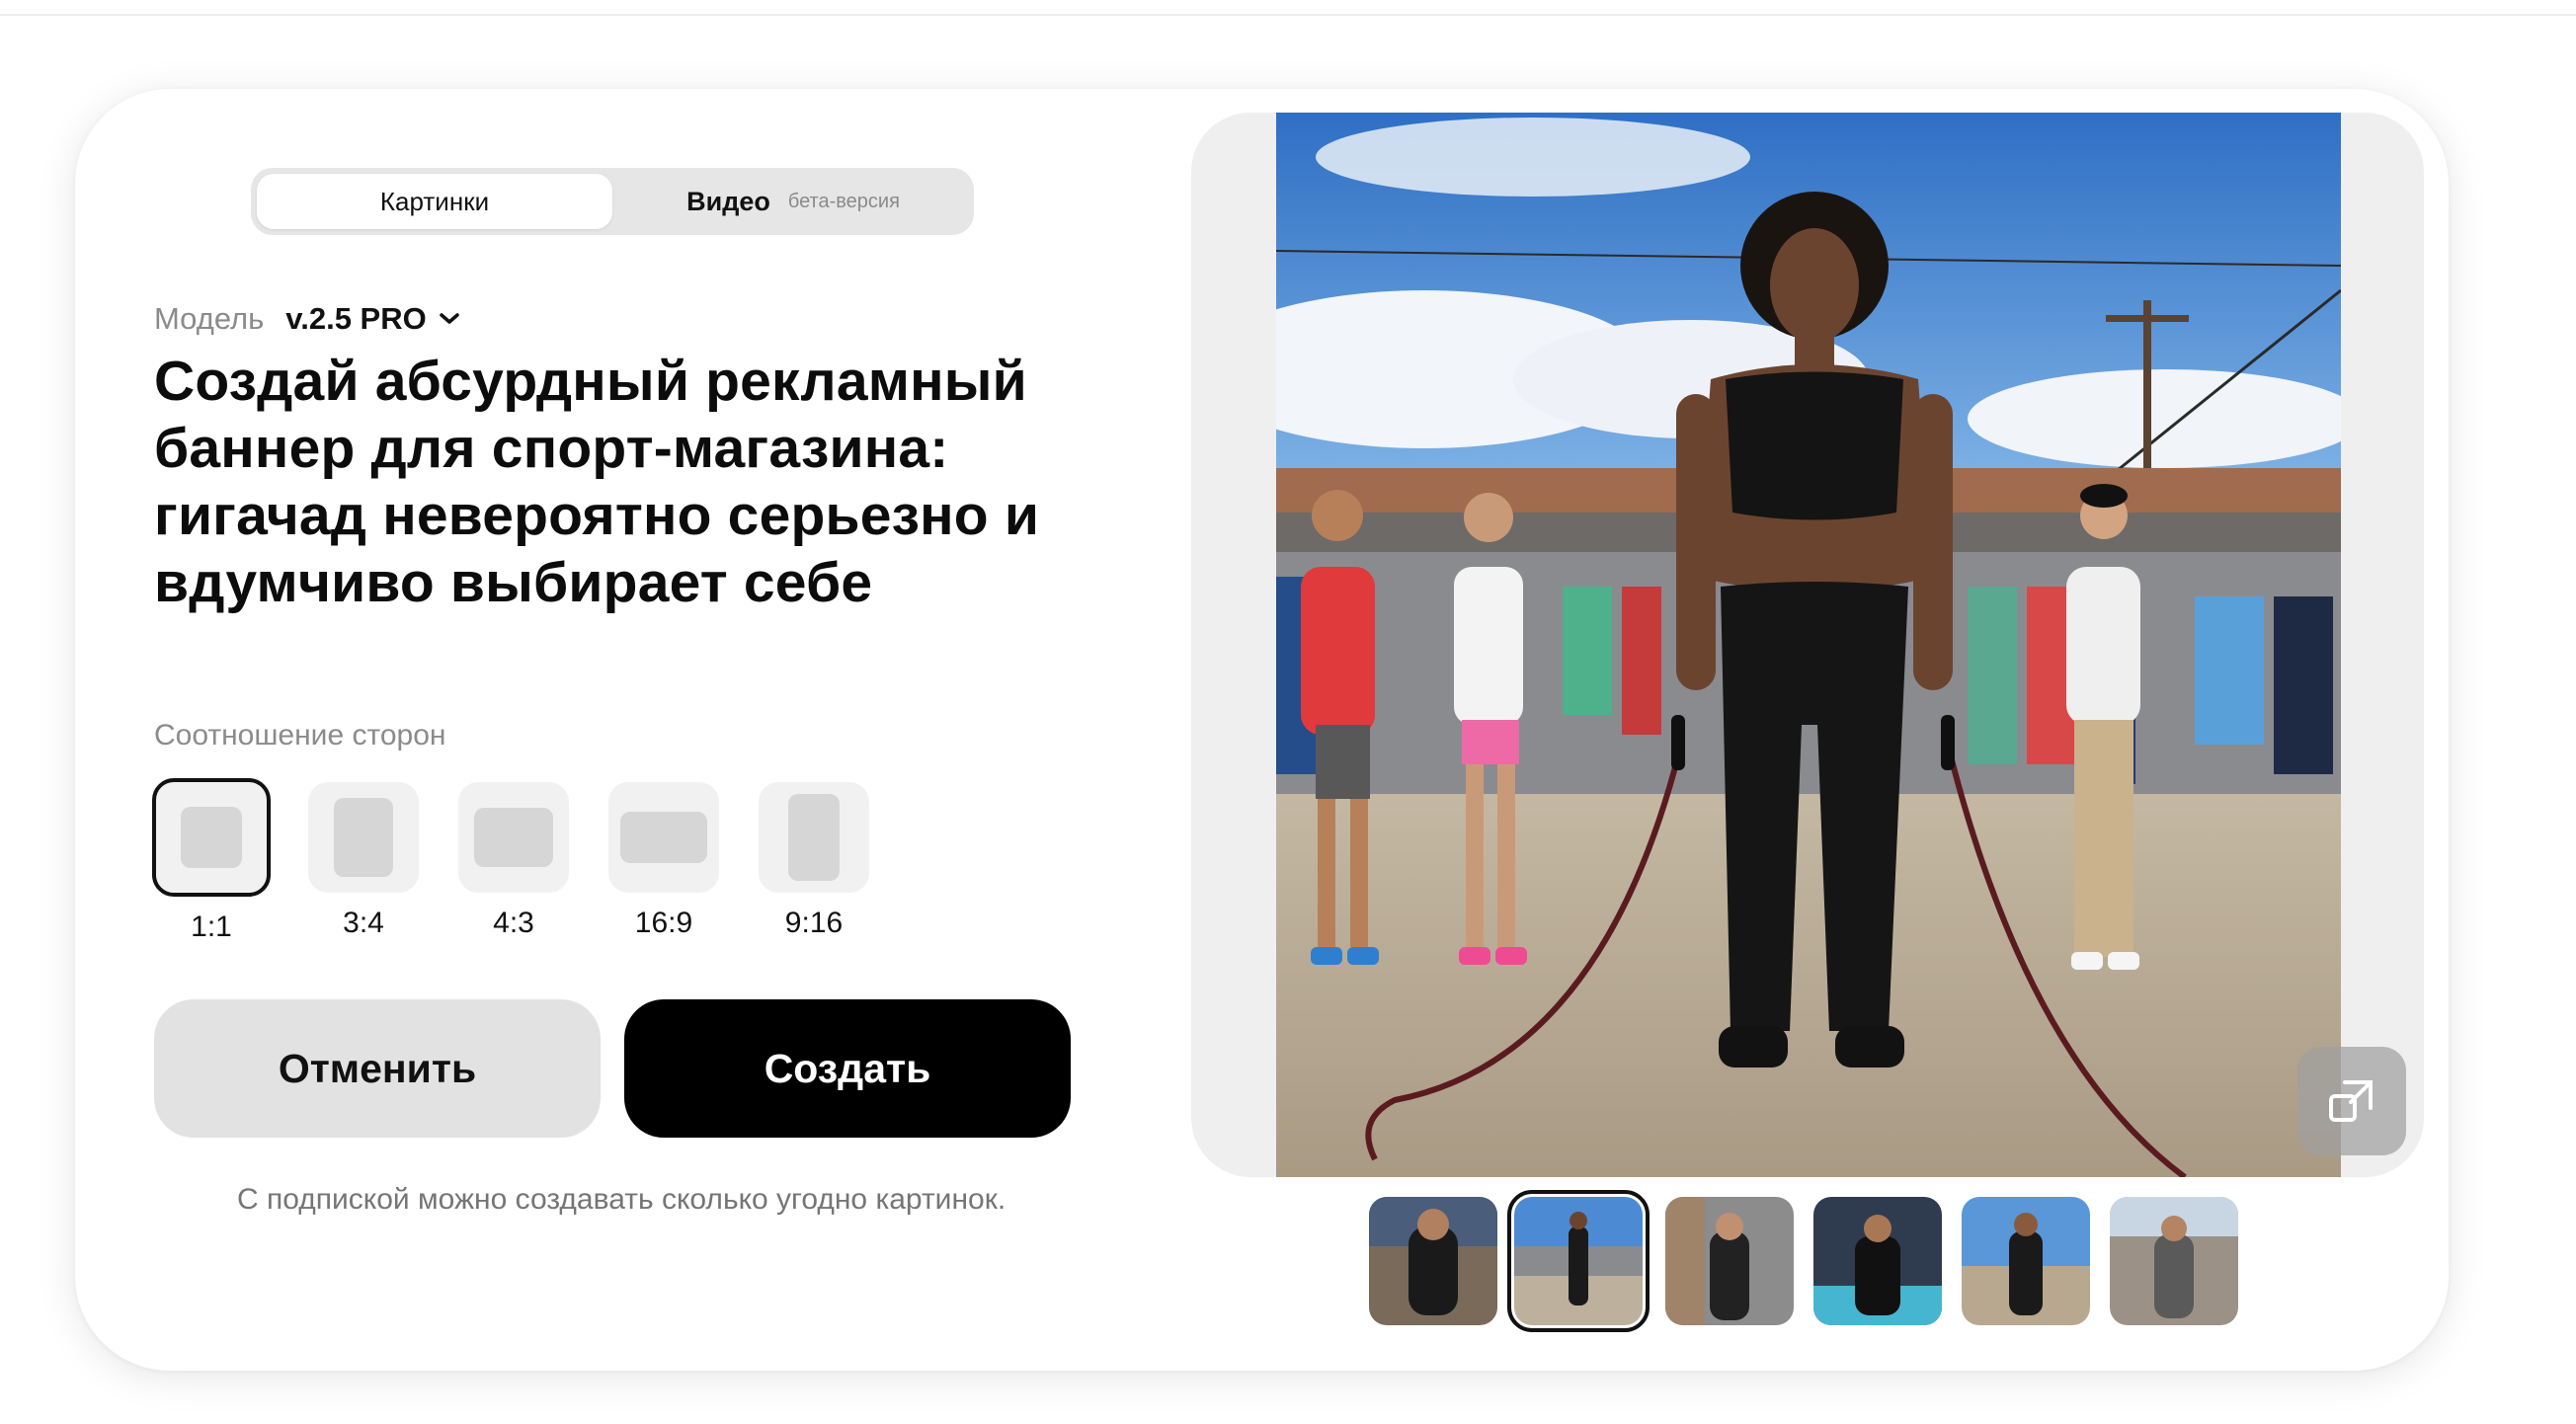 The image size is (2576, 1424). I want to click on square-ratio-icon, so click(211, 837).